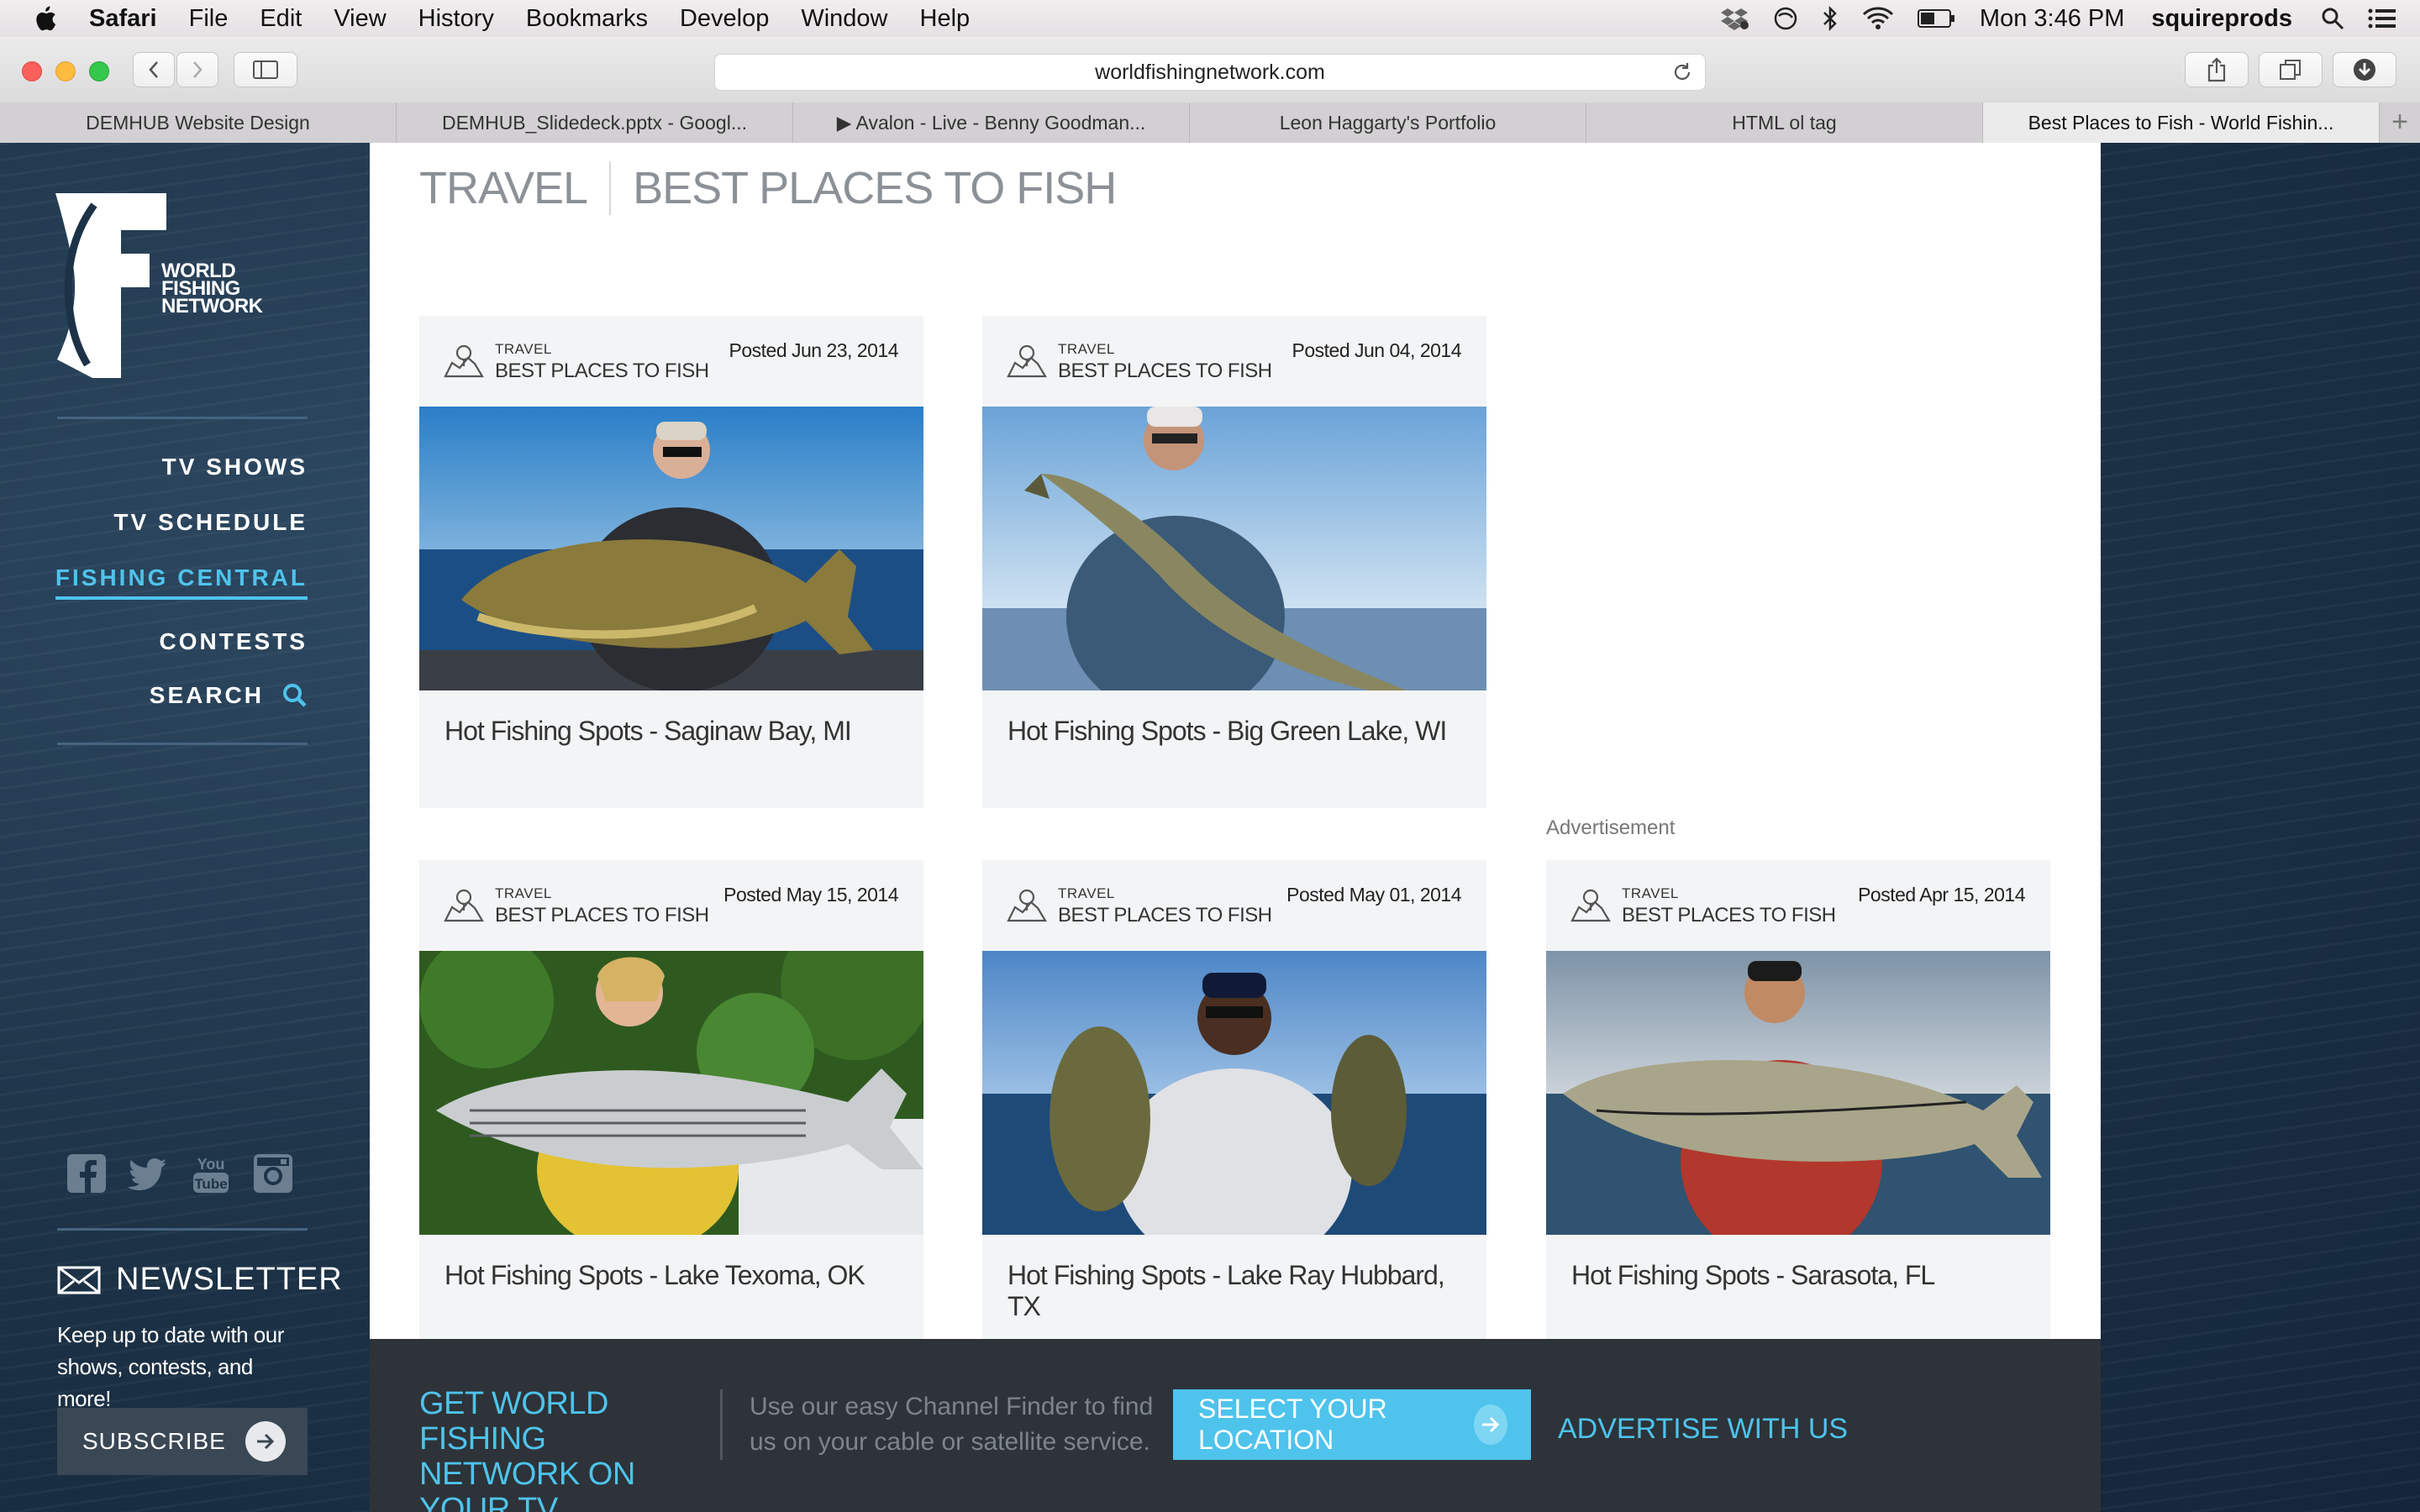 This screenshot has height=1512, width=2420. Describe the element at coordinates (721, 1424) in the screenshot. I see `footer-divider` at that location.